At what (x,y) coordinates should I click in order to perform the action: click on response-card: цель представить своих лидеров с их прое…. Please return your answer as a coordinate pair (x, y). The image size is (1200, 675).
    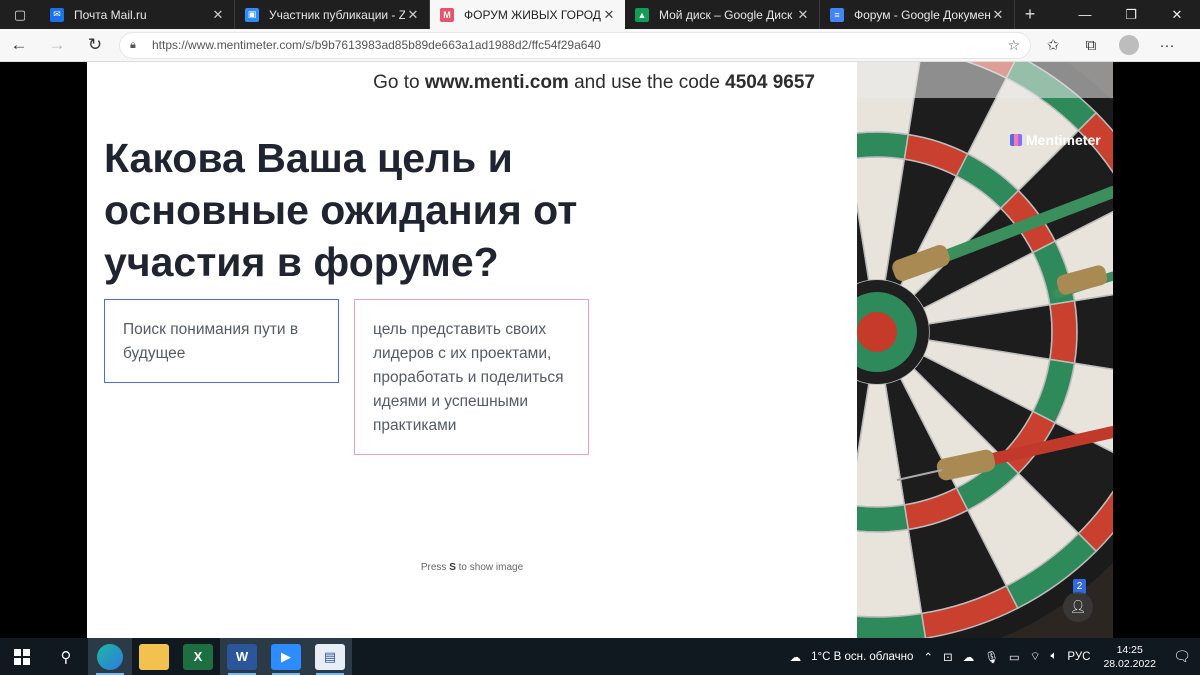
    Looking at the image, I should click on (471, 377).